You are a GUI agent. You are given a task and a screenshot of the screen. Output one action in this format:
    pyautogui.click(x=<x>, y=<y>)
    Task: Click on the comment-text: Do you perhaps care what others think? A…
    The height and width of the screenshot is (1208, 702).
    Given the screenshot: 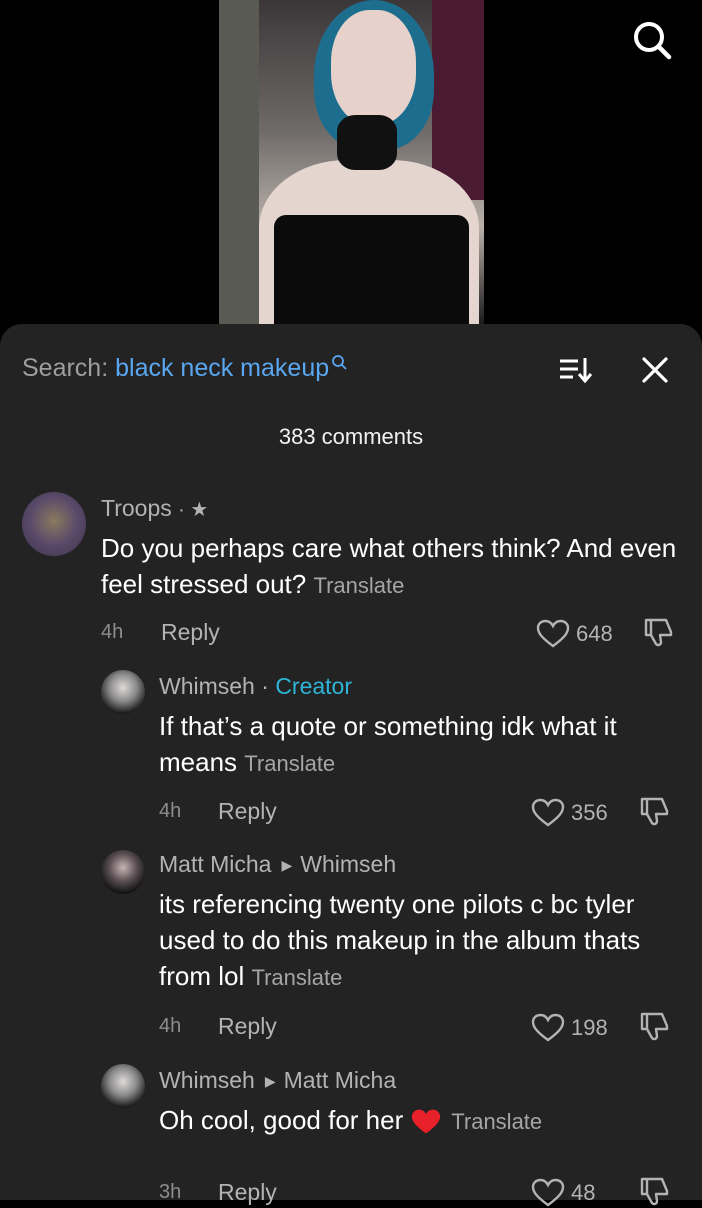 What is the action you would take?
    pyautogui.click(x=391, y=567)
    